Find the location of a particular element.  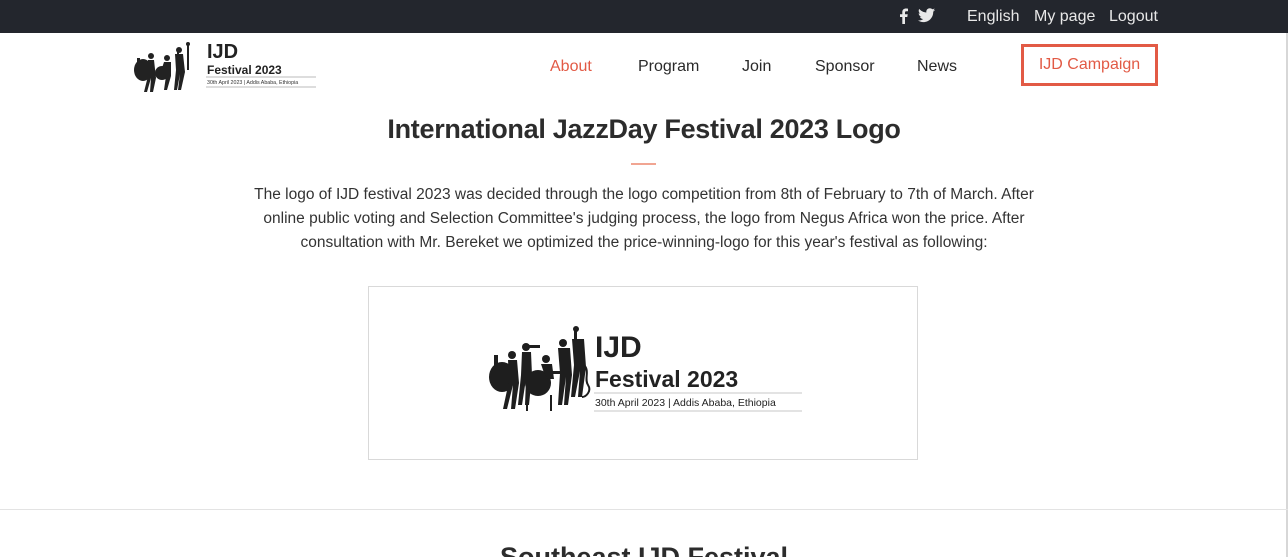

page-title: International JazzDay Festival 2023 Logo is located at coordinates (644, 129).